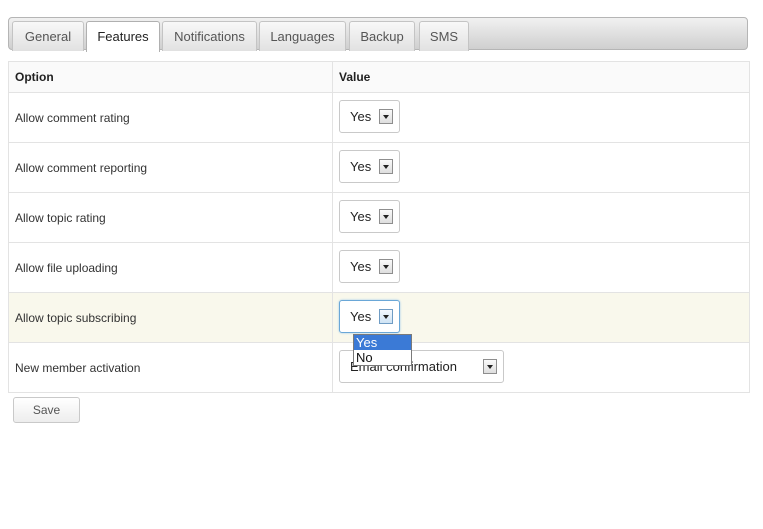 The image size is (763, 529). What do you see at coordinates (170, 267) in the screenshot?
I see `option-label: Allow file uploading` at bounding box center [170, 267].